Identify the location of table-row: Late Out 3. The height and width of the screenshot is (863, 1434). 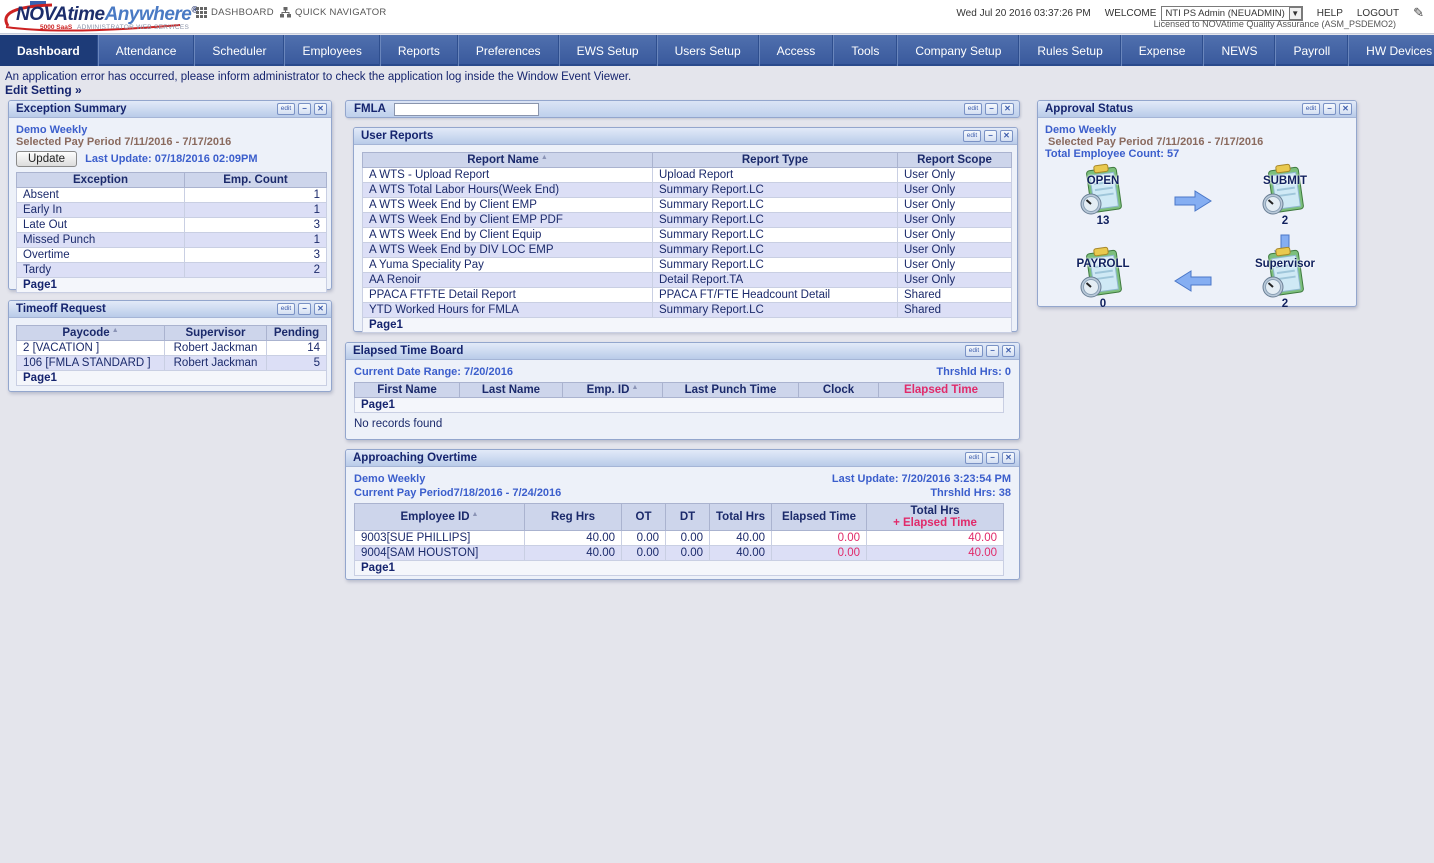
(171, 225).